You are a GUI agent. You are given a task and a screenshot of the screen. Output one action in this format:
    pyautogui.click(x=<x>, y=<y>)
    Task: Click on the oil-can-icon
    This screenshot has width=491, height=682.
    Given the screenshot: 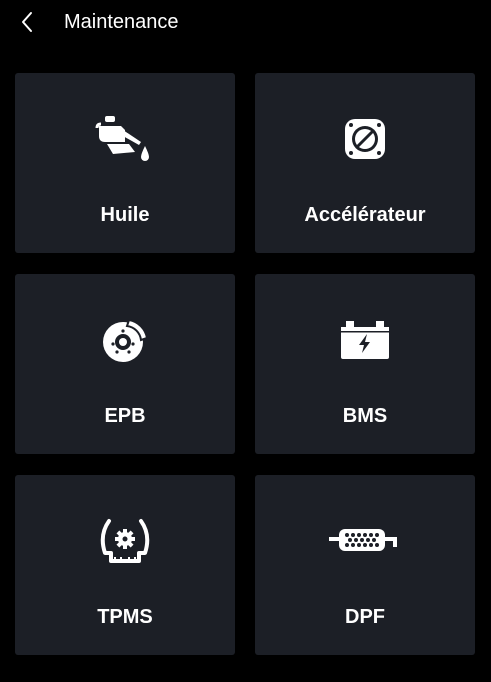 What is the action you would take?
    pyautogui.click(x=122, y=138)
    